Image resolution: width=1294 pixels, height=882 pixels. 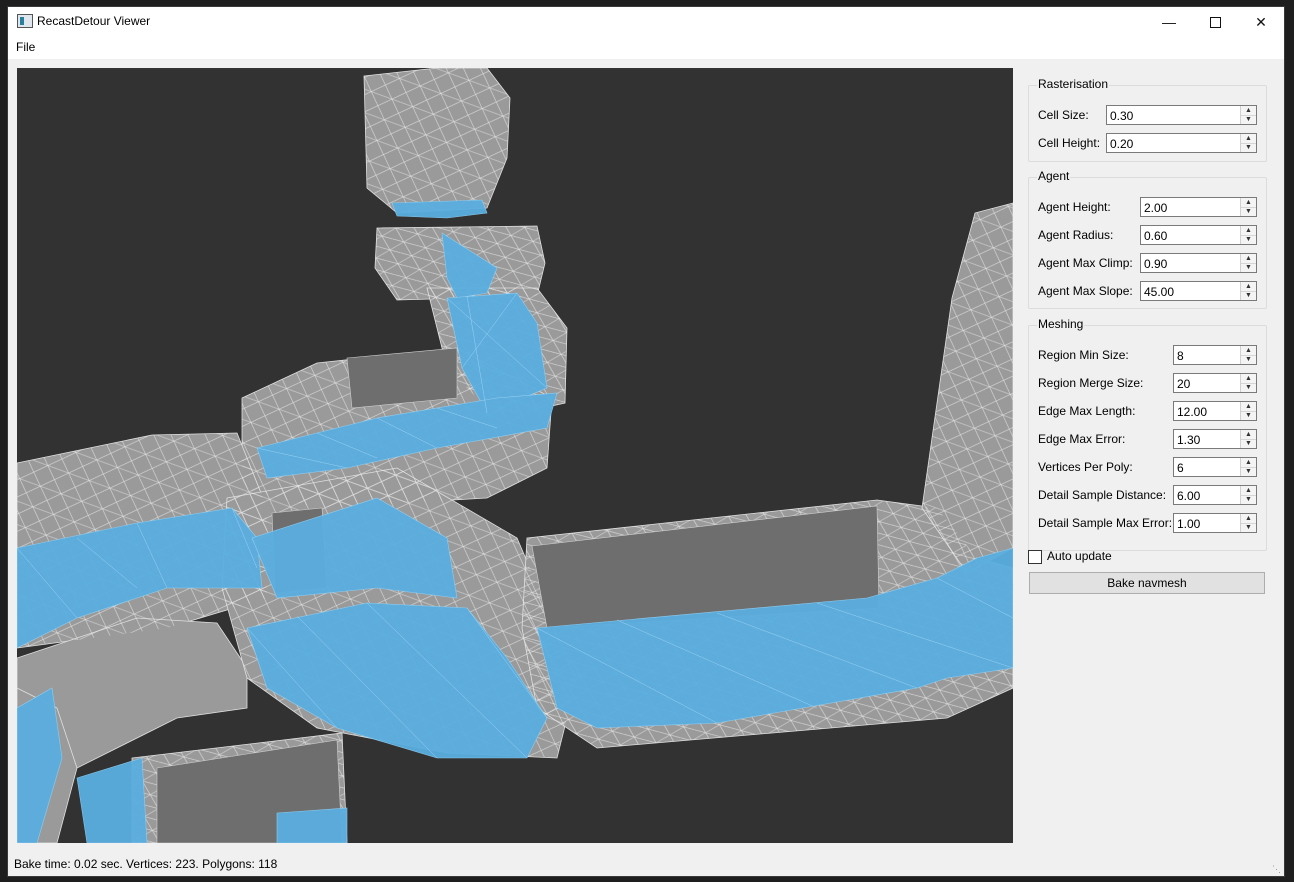 What do you see at coordinates (1189, 440) in the screenshot?
I see `edge-max-error-value: 1.30` at bounding box center [1189, 440].